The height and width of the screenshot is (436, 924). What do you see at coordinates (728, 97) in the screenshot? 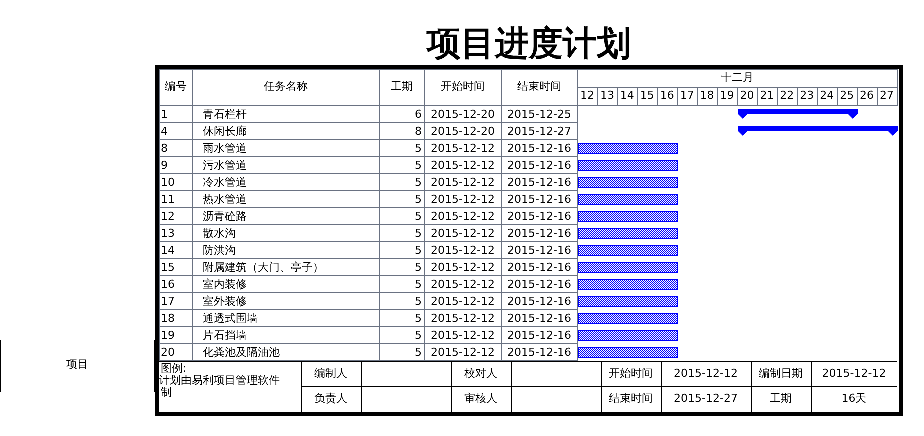
I see `day-header: 19` at bounding box center [728, 97].